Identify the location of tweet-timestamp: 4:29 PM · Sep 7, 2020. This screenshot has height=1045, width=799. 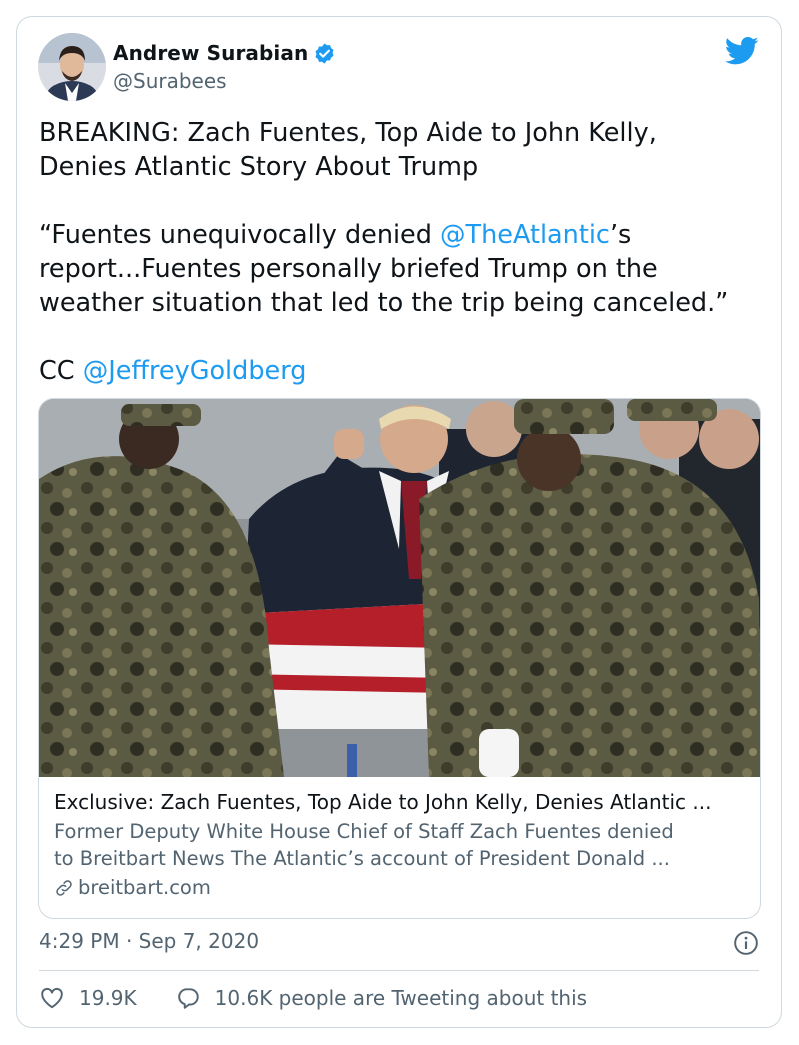
(149, 941).